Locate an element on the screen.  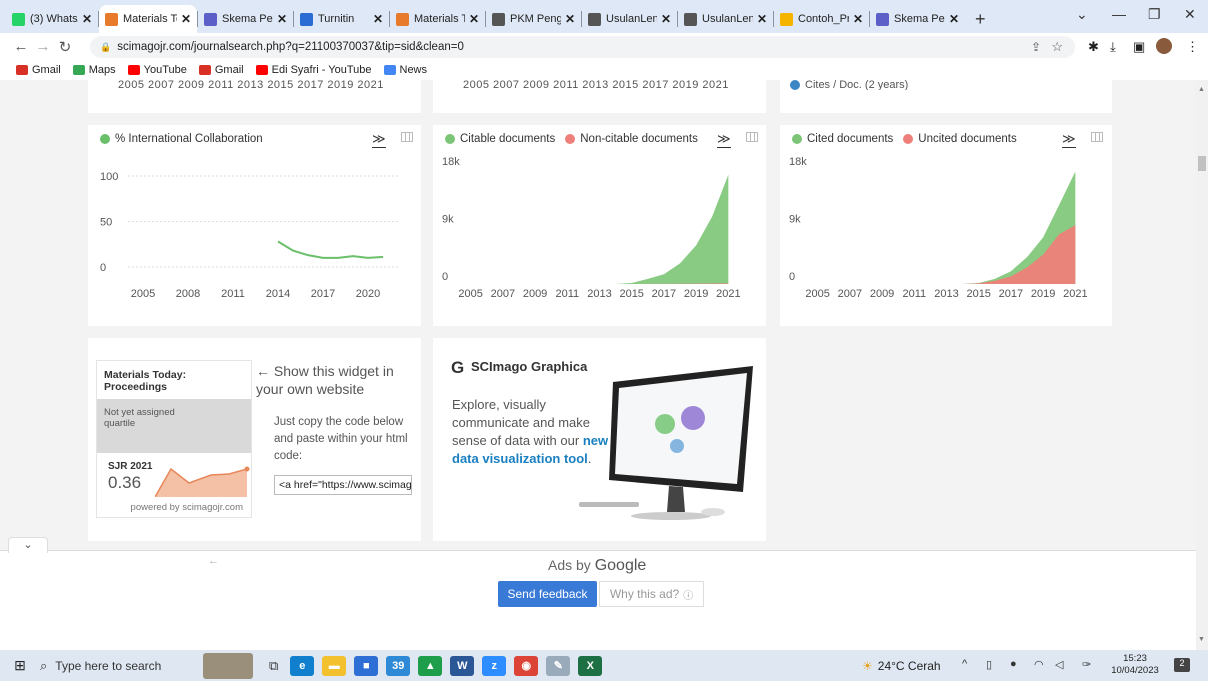
side-panel-icon: ▣ is located at coordinates (1139, 47).